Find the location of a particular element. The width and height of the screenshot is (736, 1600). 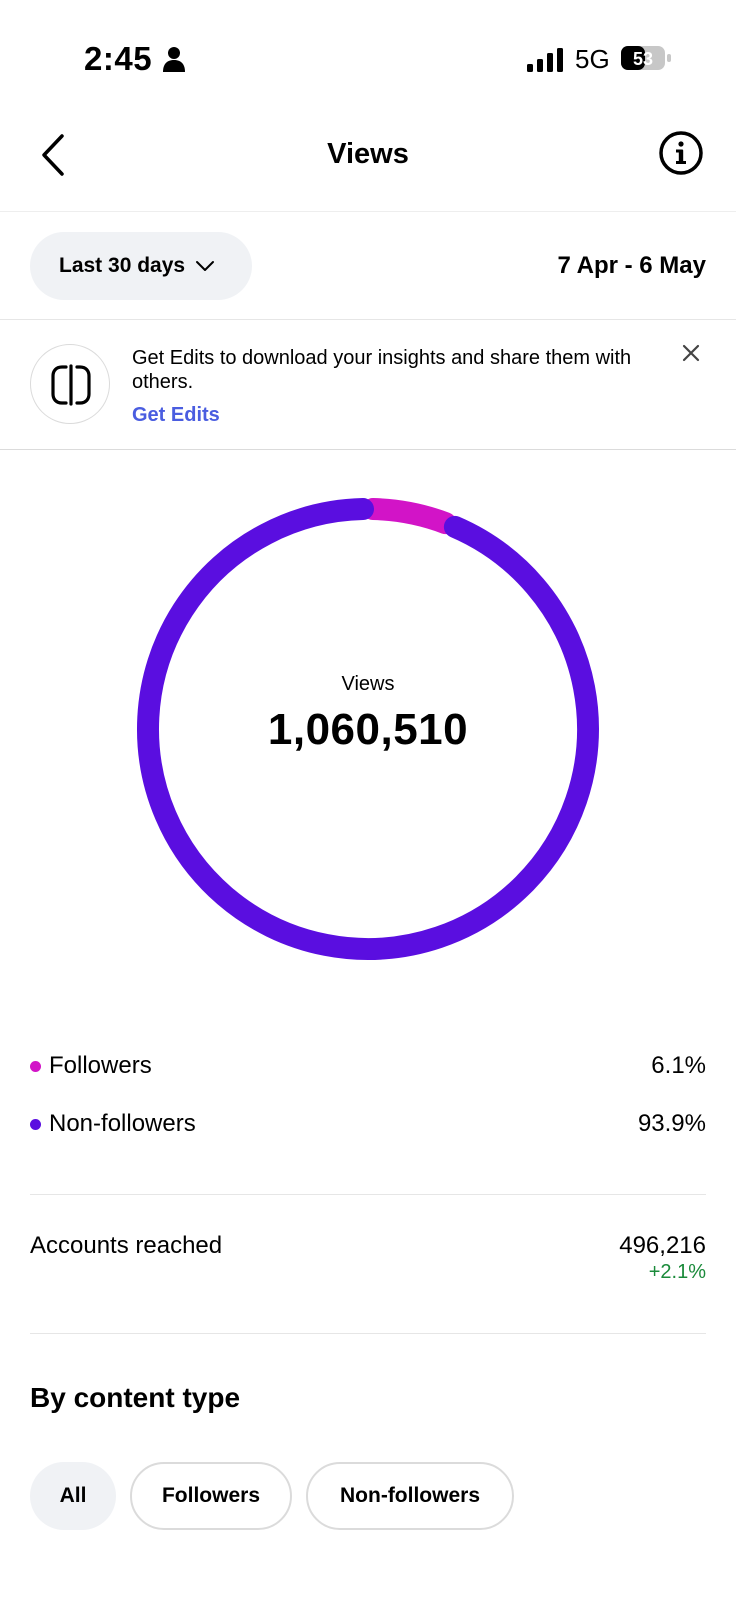

donut-center-label: Views is located at coordinates (368, 684).